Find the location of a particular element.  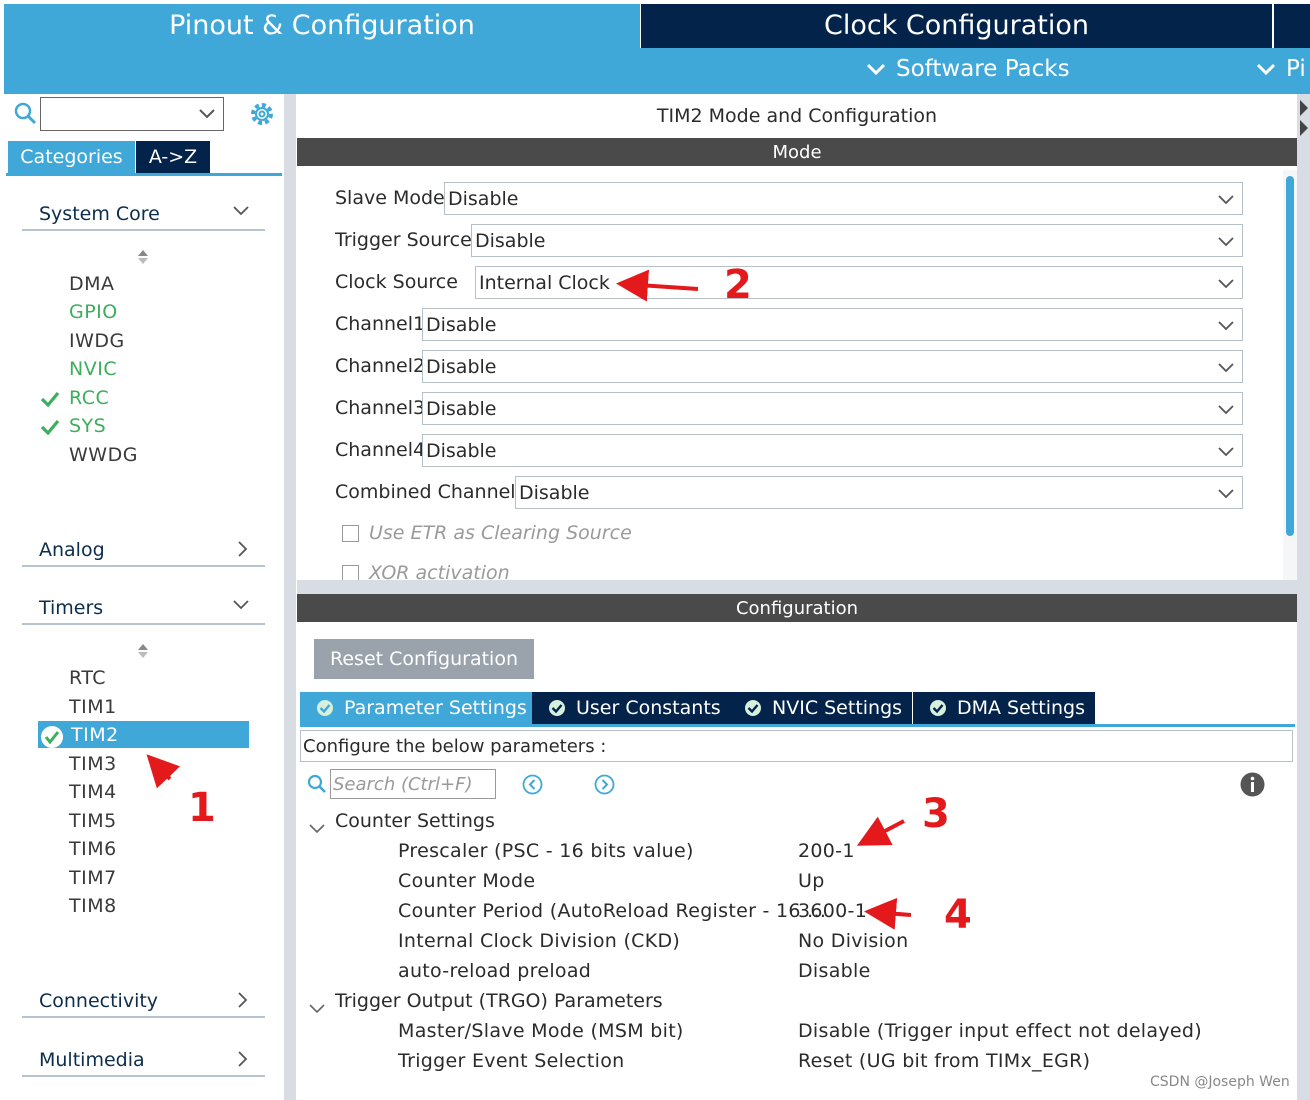

timer-item-tim7: TIM7 is located at coordinates (93, 878).